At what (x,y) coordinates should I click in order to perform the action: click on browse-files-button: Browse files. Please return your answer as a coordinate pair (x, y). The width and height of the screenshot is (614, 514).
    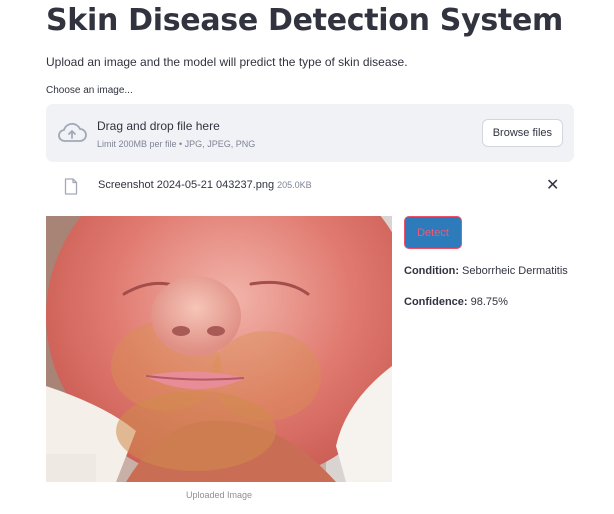
    Looking at the image, I should click on (522, 133).